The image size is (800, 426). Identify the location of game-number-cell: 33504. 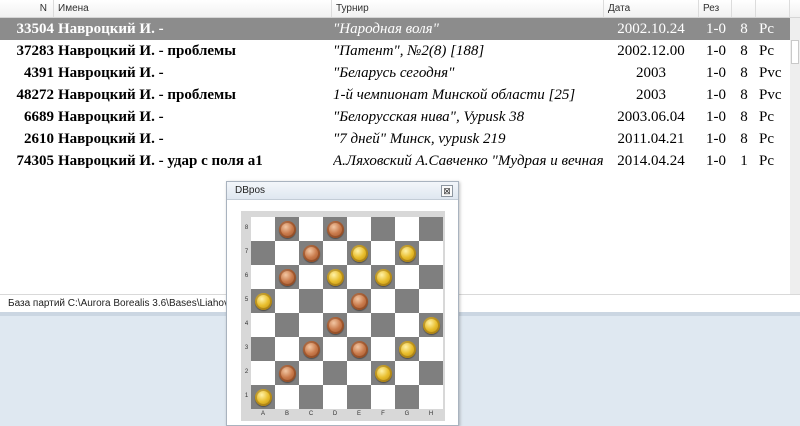
(35, 29).